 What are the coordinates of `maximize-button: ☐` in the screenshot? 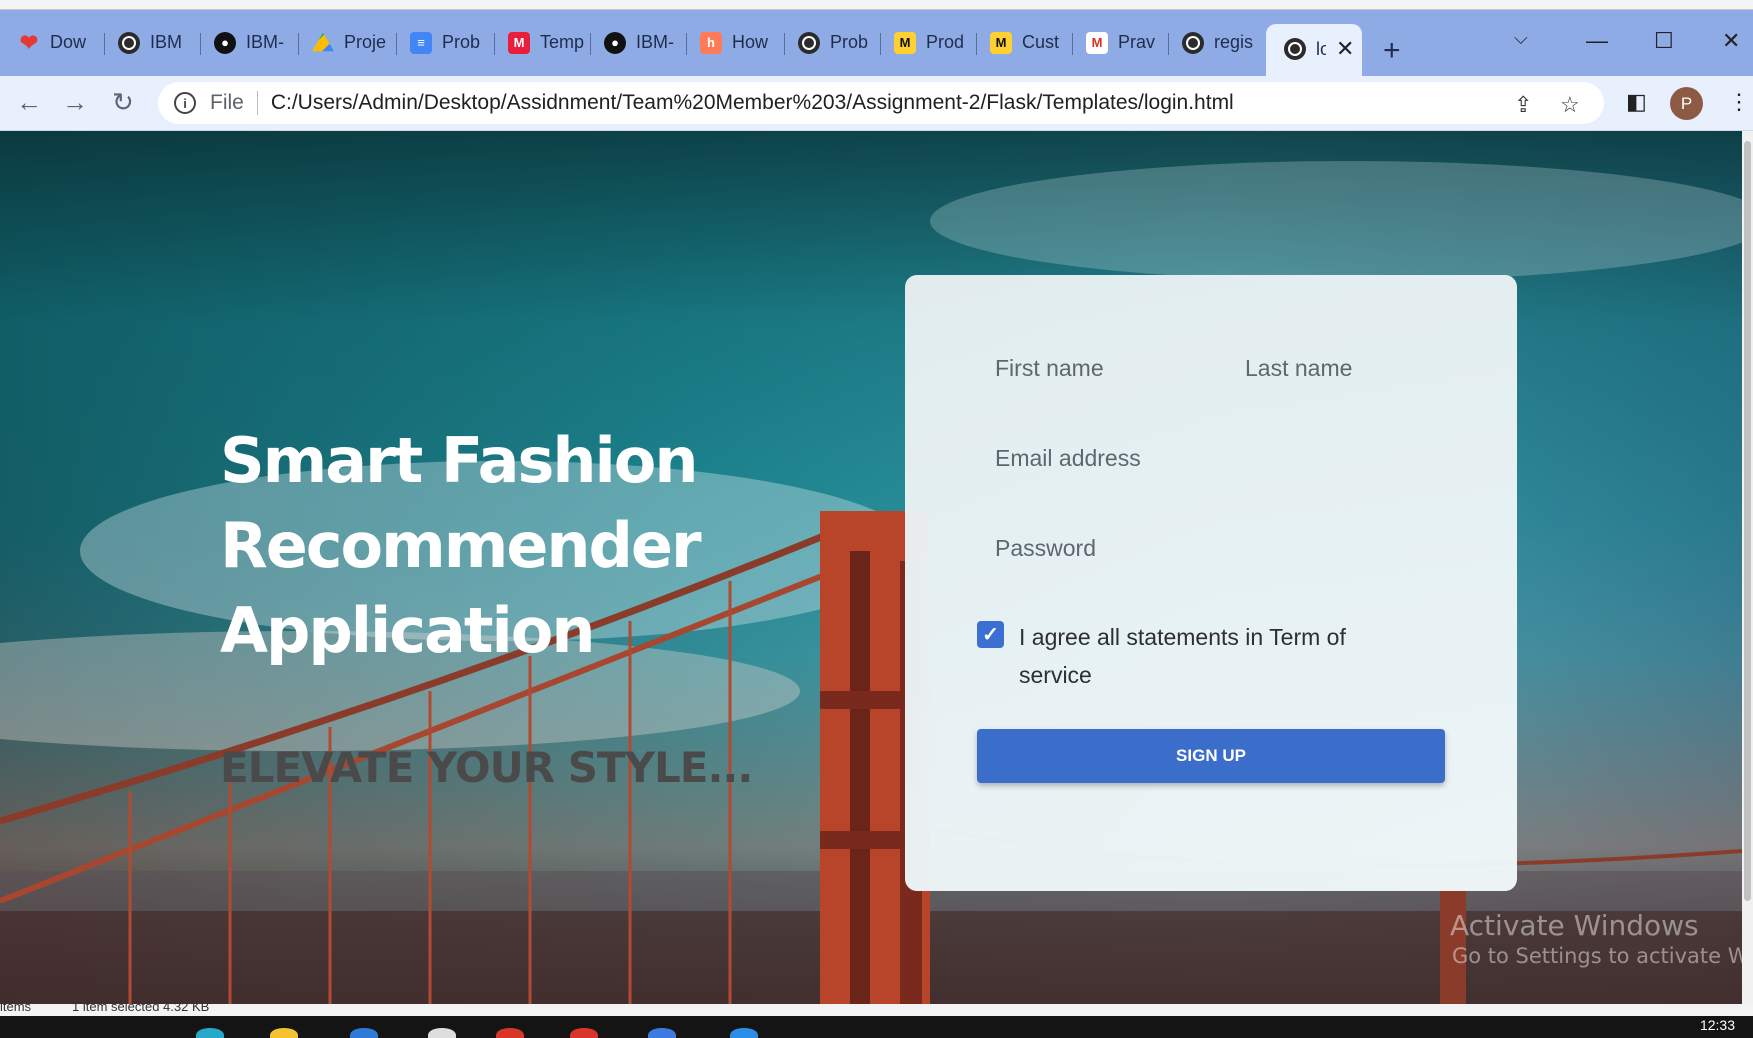 It's located at (1664, 41).